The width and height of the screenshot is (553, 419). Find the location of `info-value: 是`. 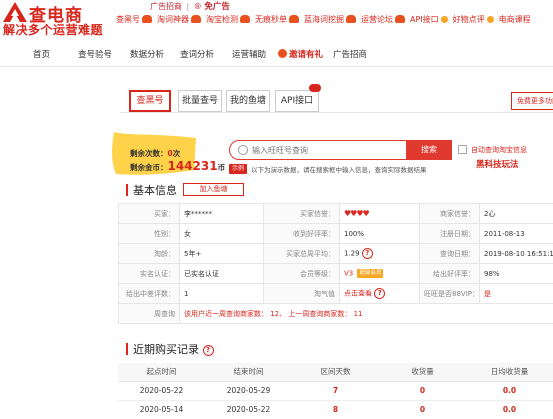

info-value: 是 is located at coordinates (516, 293).